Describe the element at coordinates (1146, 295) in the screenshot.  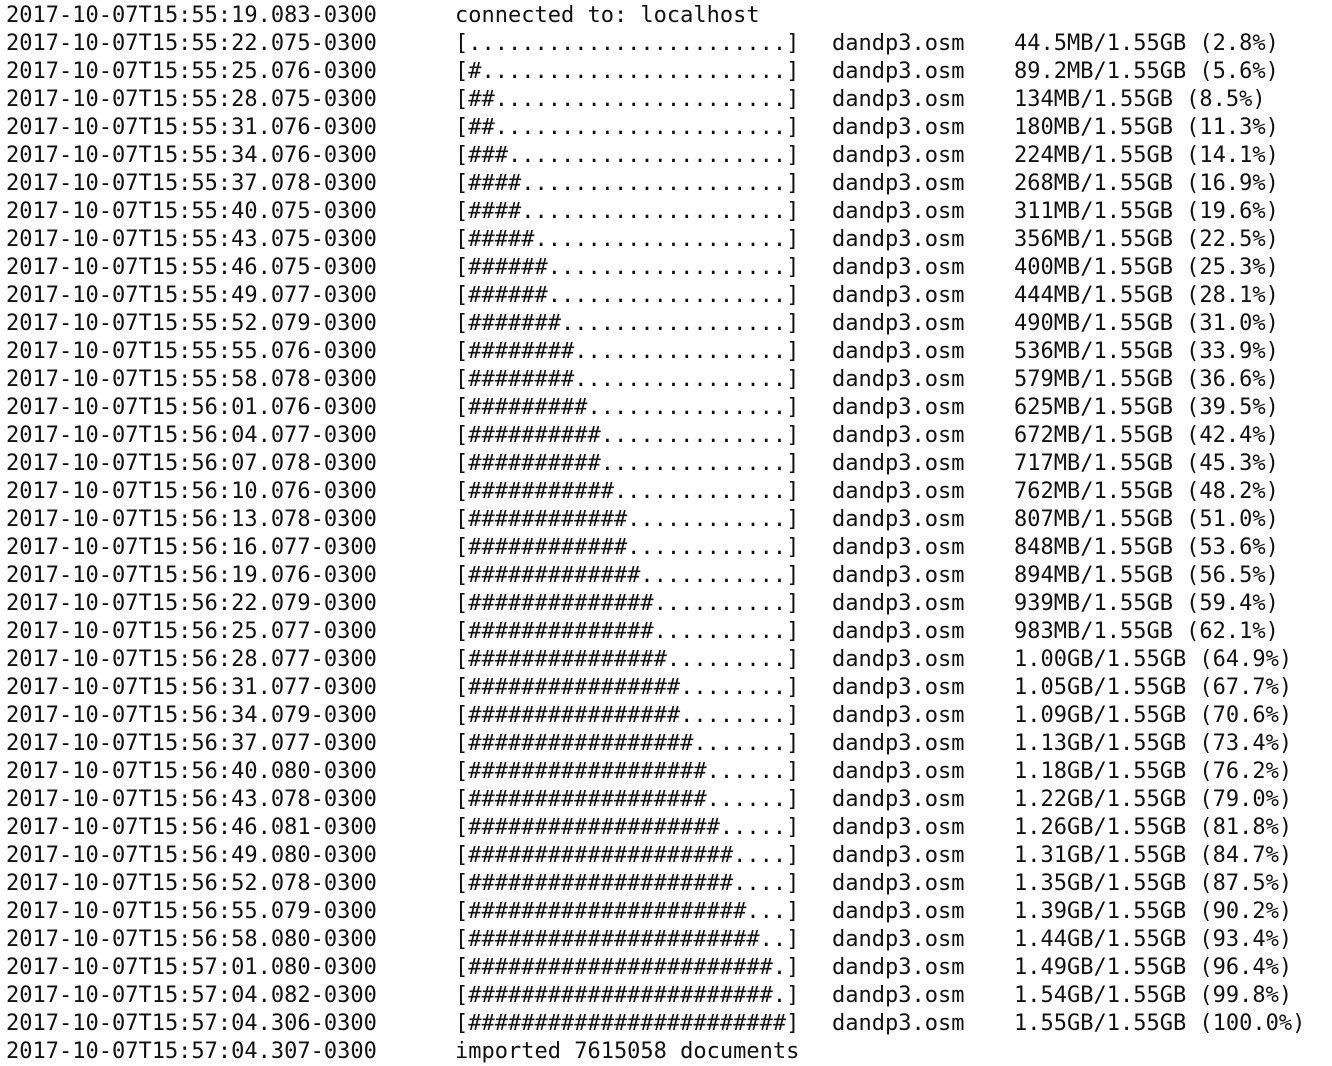
I see `progress-text: 444MB/1.55GB (28.1%)` at that location.